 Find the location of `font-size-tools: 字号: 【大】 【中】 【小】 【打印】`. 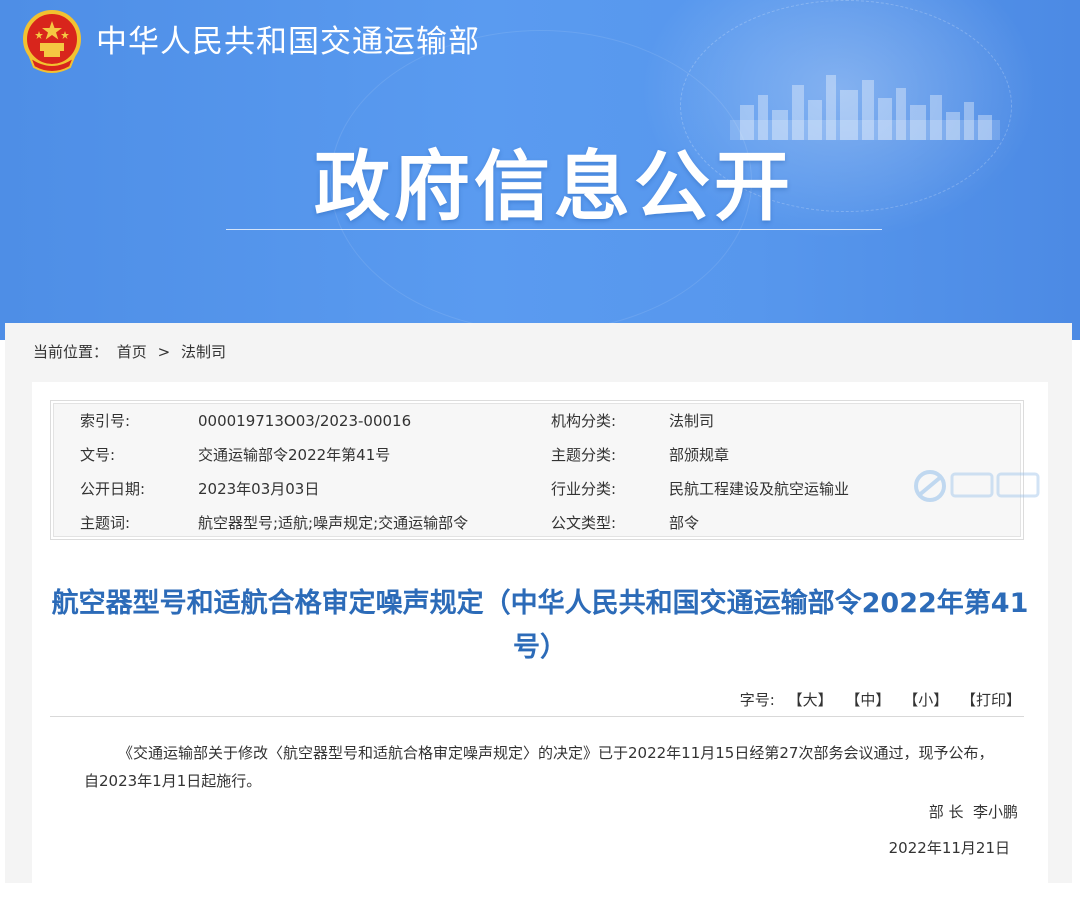

font-size-tools: 字号: 【大】 【中】 【小】 【打印】 is located at coordinates (880, 700).